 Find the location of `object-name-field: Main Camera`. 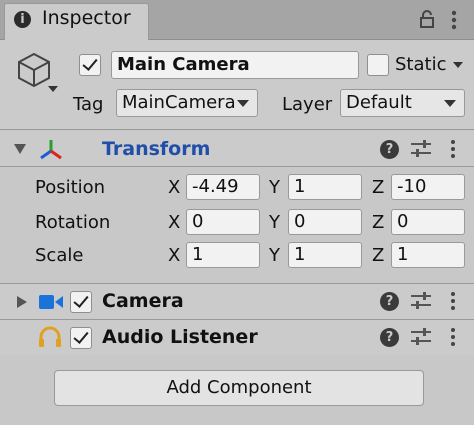

object-name-field: Main Camera is located at coordinates (235, 65).